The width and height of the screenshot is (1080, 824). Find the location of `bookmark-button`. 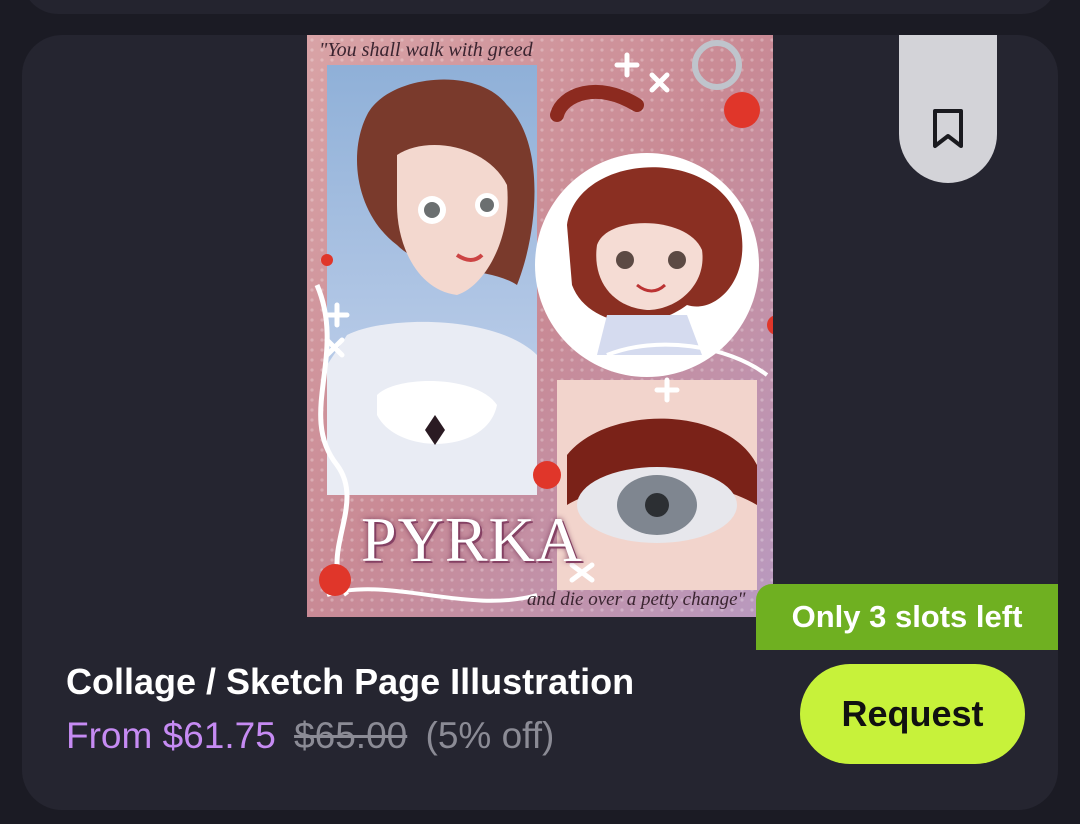

bookmark-button is located at coordinates (948, 109).